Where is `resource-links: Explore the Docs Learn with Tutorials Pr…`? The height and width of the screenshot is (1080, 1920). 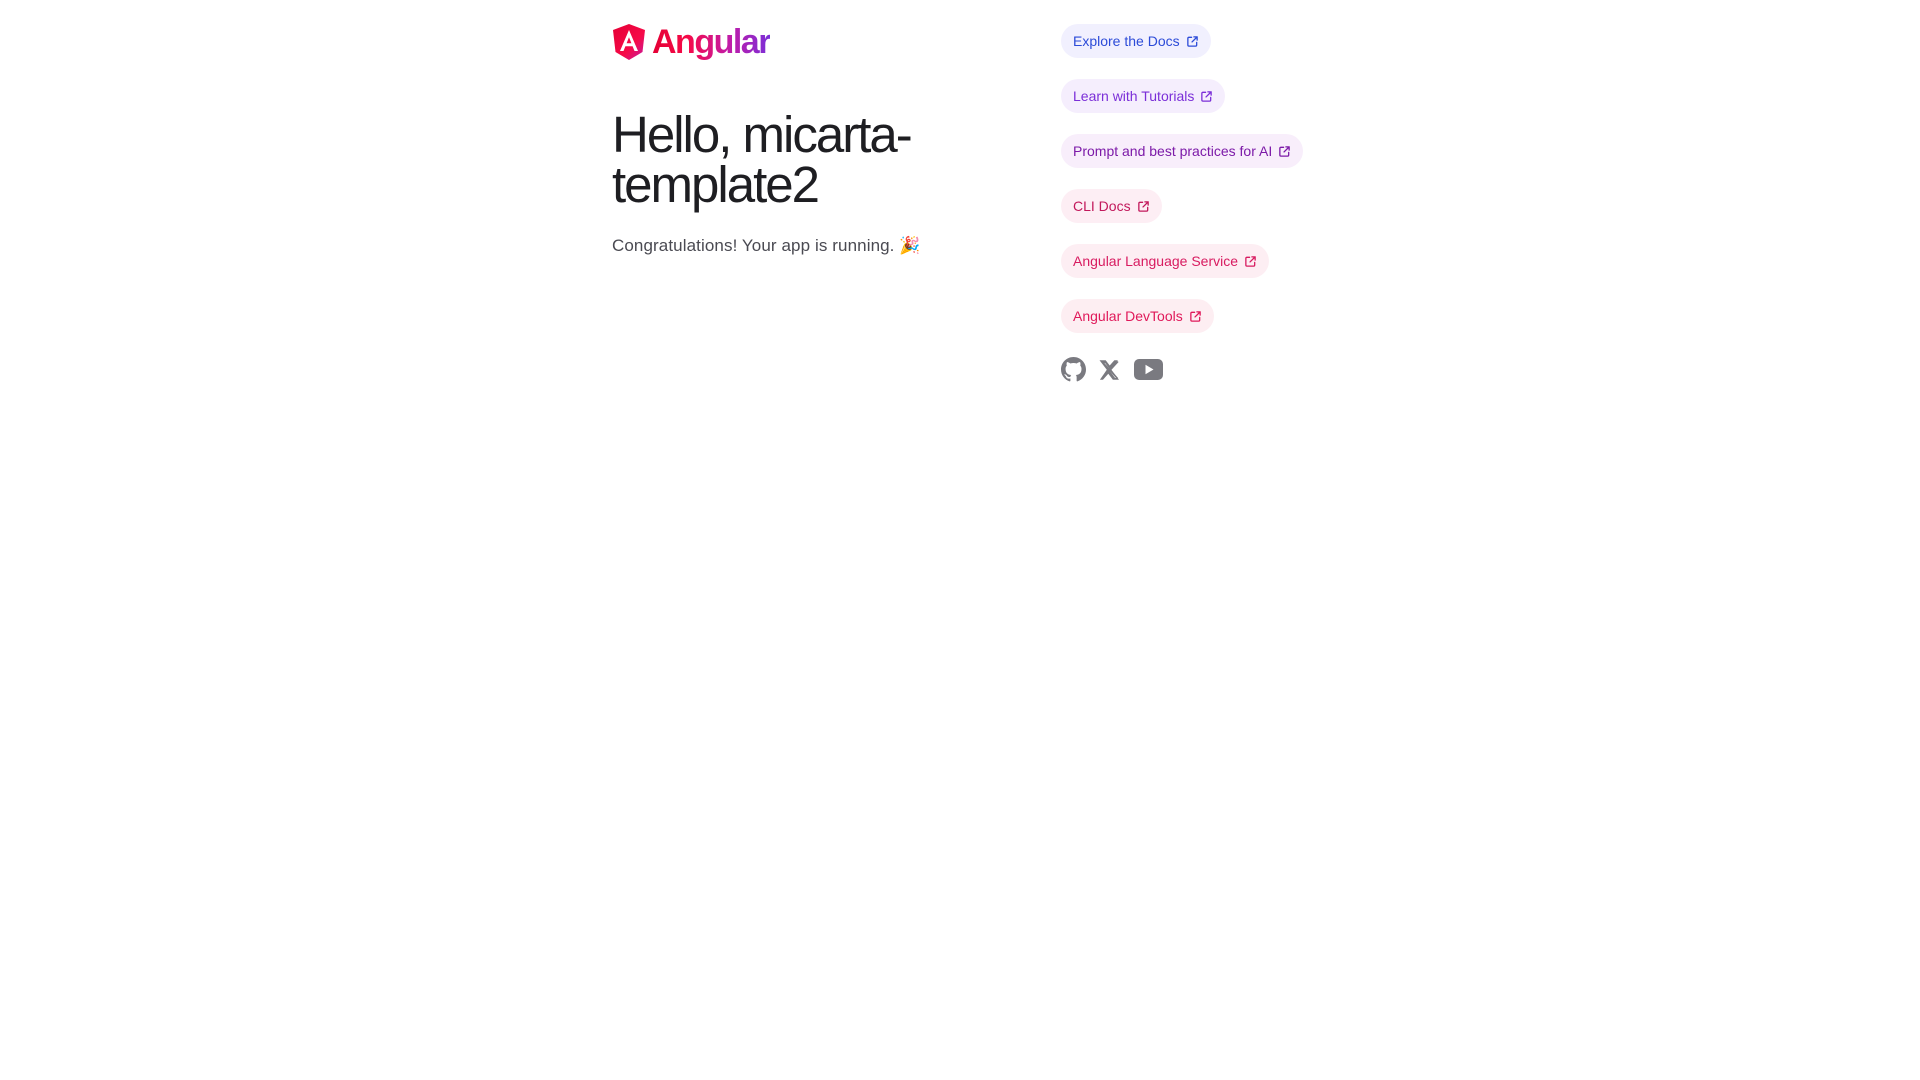 resource-links: Explore the Docs Learn with Tutorials Pr… is located at coordinates (1261, 203).